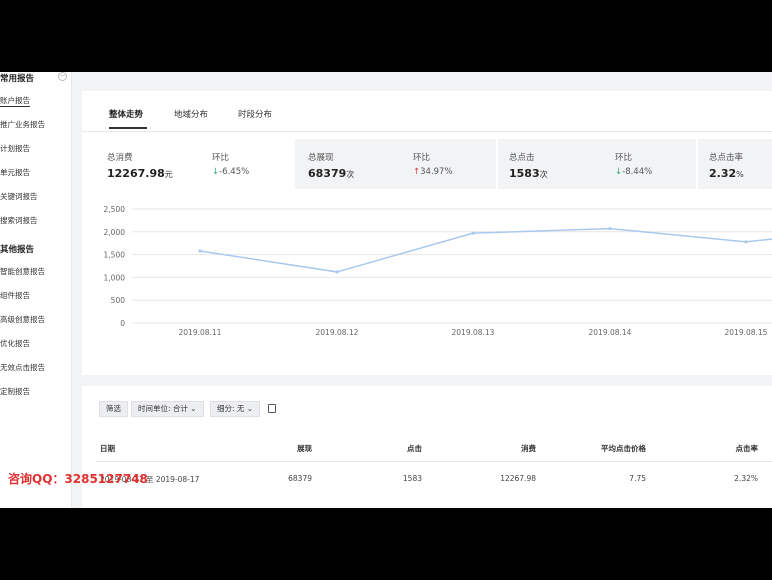  What do you see at coordinates (726, 173) in the screenshot?
I see `metric-value: 2.32%` at bounding box center [726, 173].